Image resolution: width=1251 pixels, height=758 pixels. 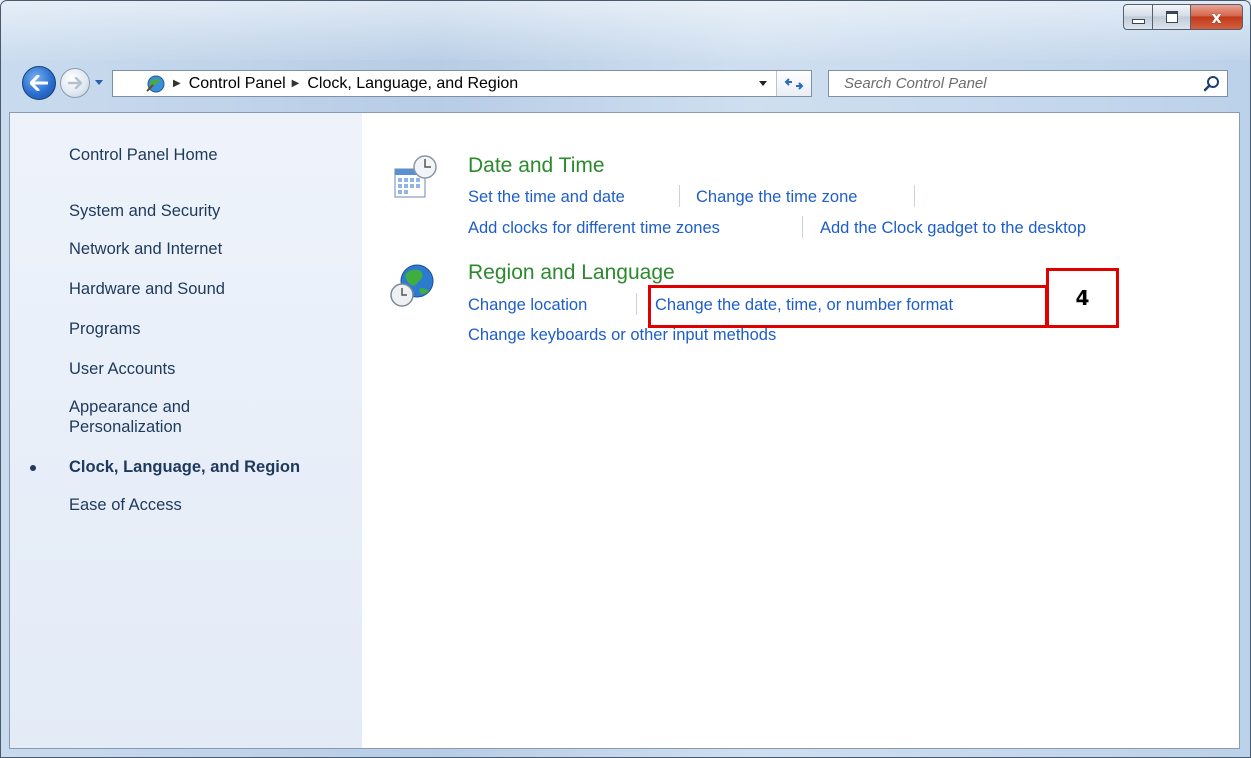 I want to click on close-icon: x, so click(x=1216, y=17).